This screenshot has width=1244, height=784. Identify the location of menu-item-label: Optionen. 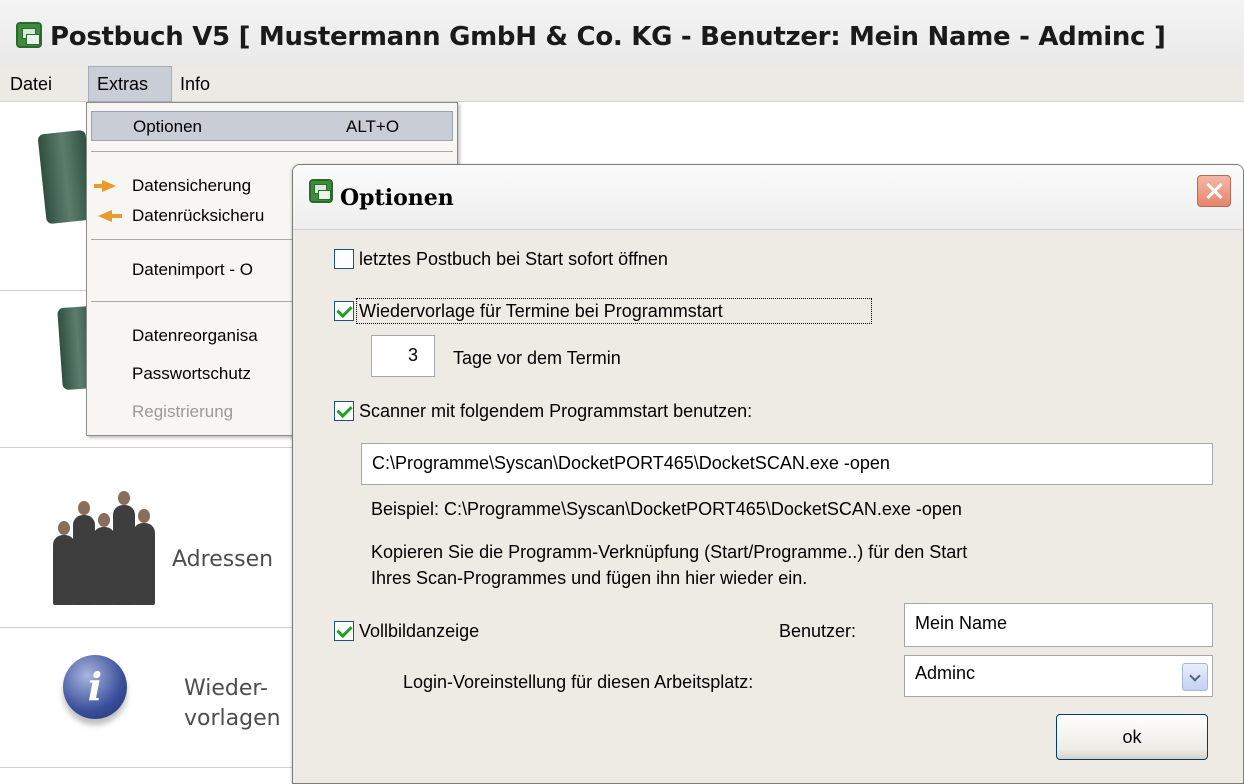
(167, 126).